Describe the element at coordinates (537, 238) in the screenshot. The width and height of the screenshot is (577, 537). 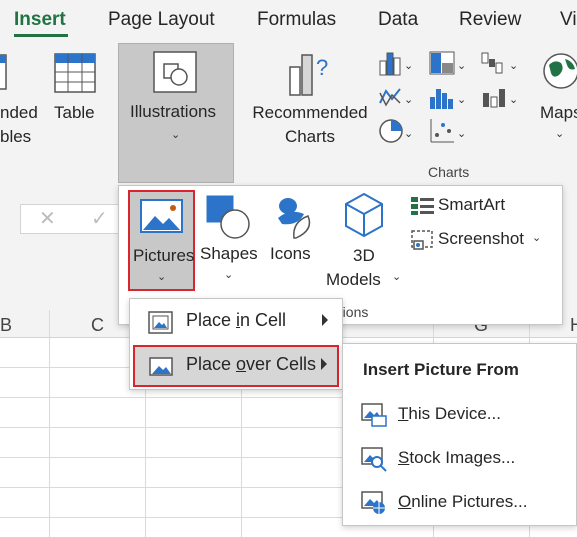
I see `screenshot-chevron-icon: ⌄` at that location.